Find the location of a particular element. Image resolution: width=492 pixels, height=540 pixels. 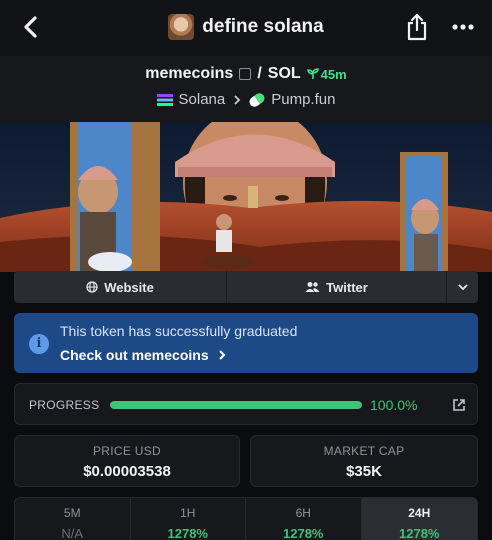

token-age: 45m is located at coordinates (326, 74).